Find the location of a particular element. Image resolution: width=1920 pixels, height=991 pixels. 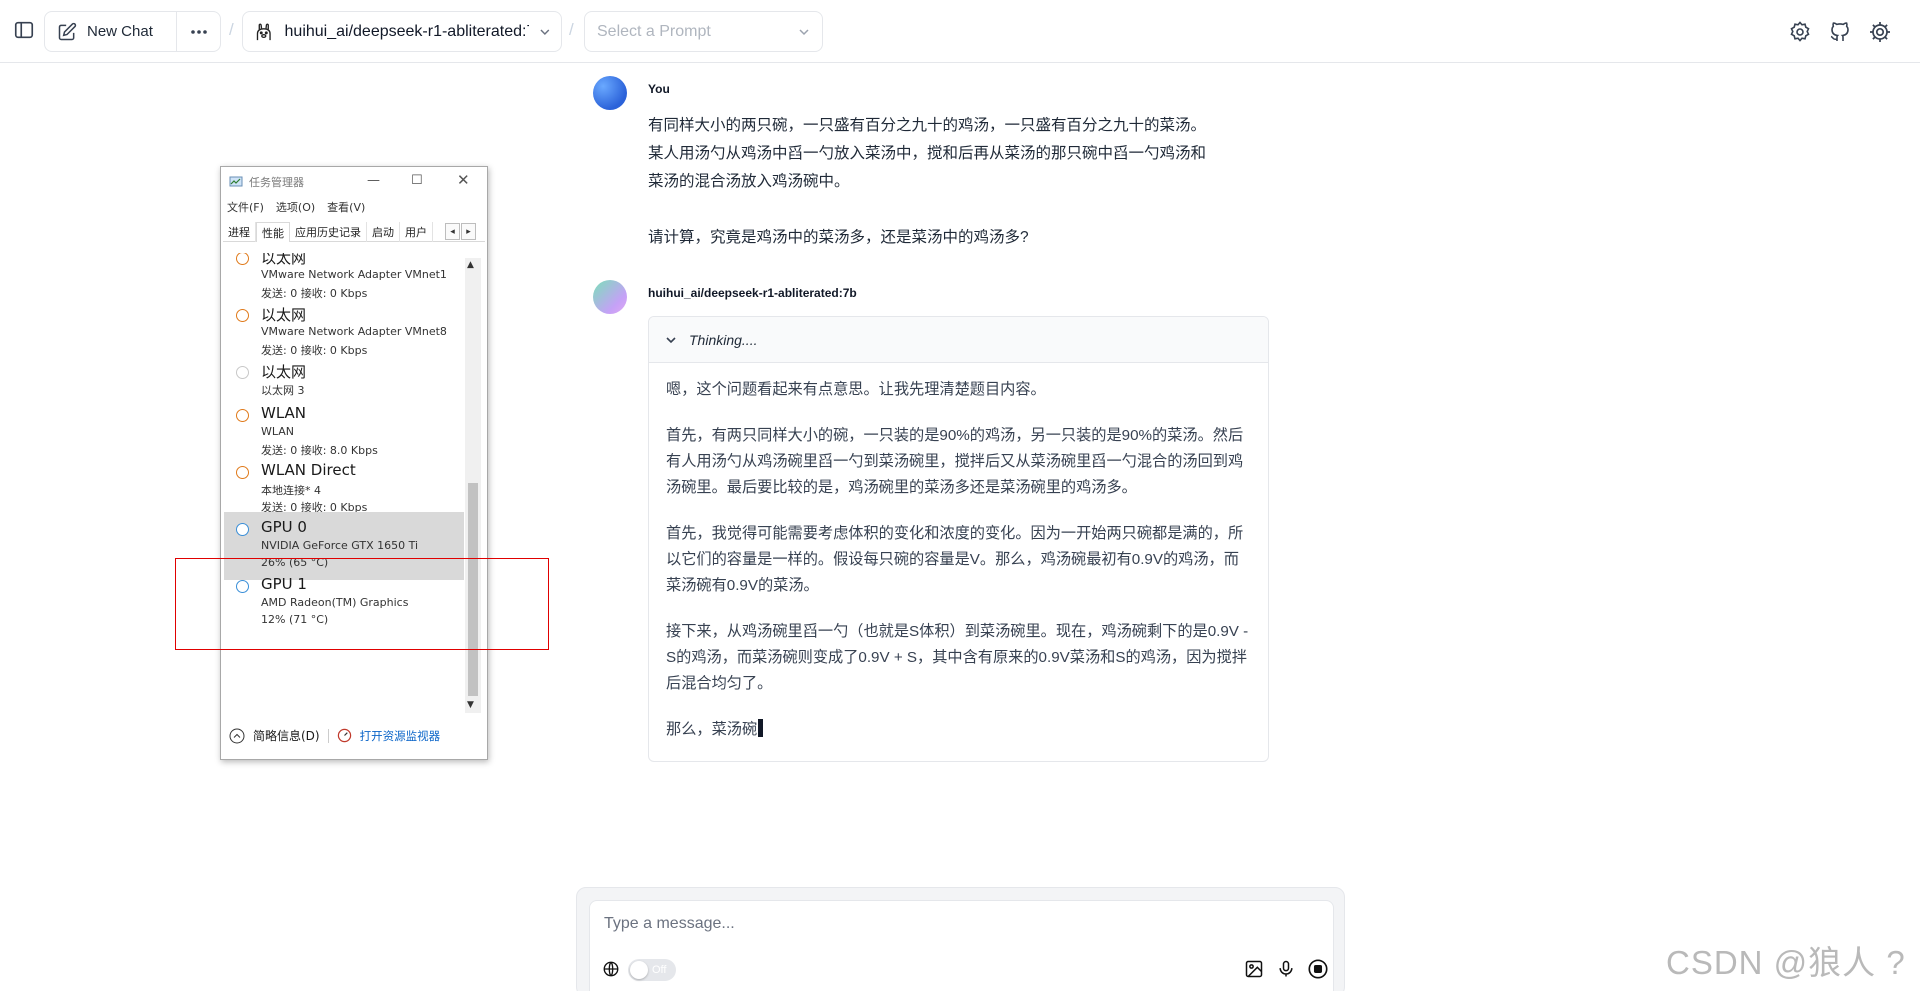

user-message-line: 有同样大小的两只碗，一只盛有百分之九十的鸡汤，一只盛有百分之九十的菜汤。 is located at coordinates (927, 125).